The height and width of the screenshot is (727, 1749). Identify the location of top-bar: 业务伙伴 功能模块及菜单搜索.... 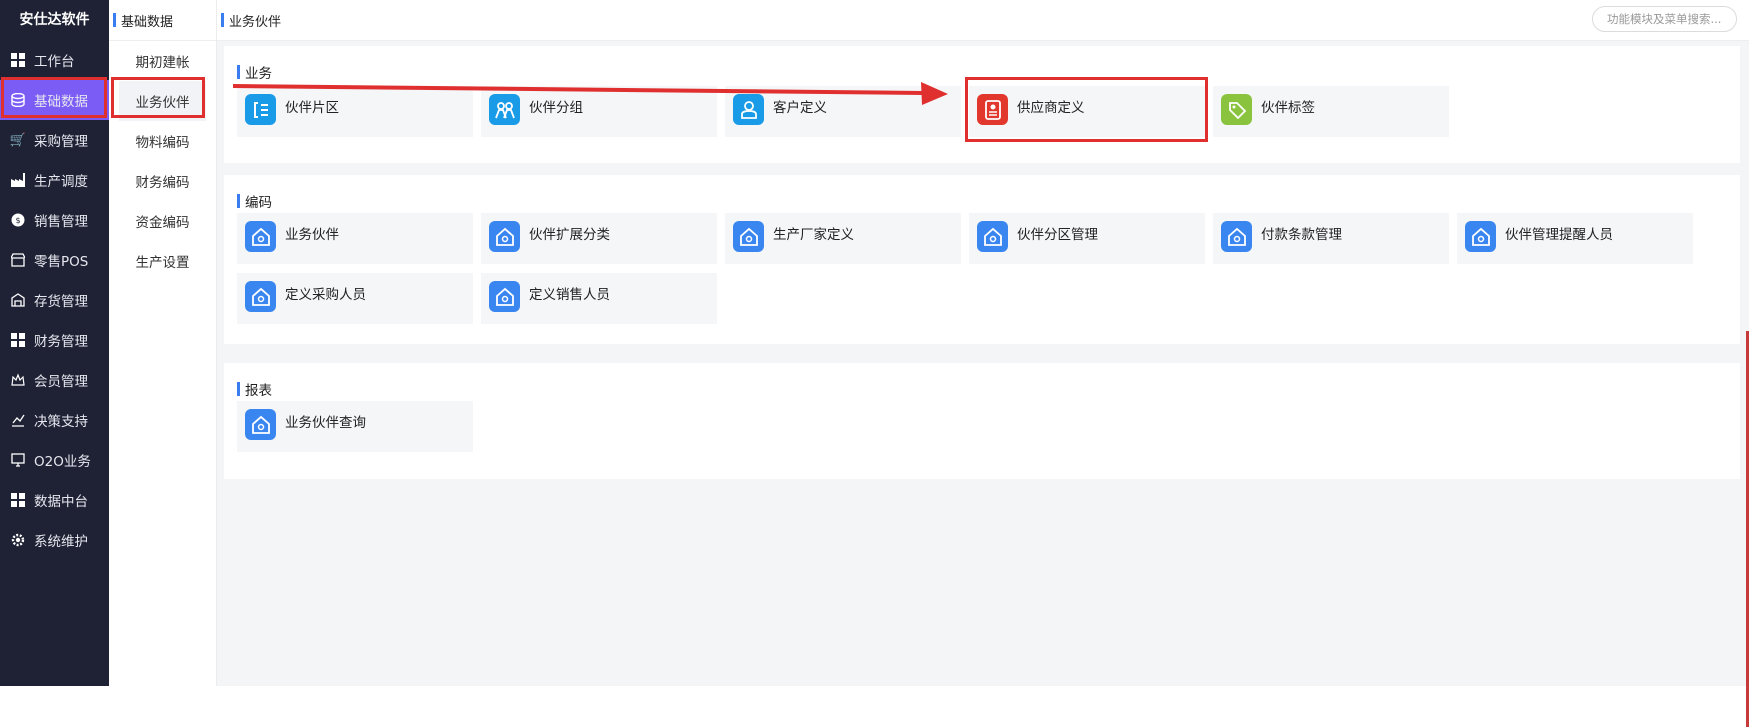
(983, 20).